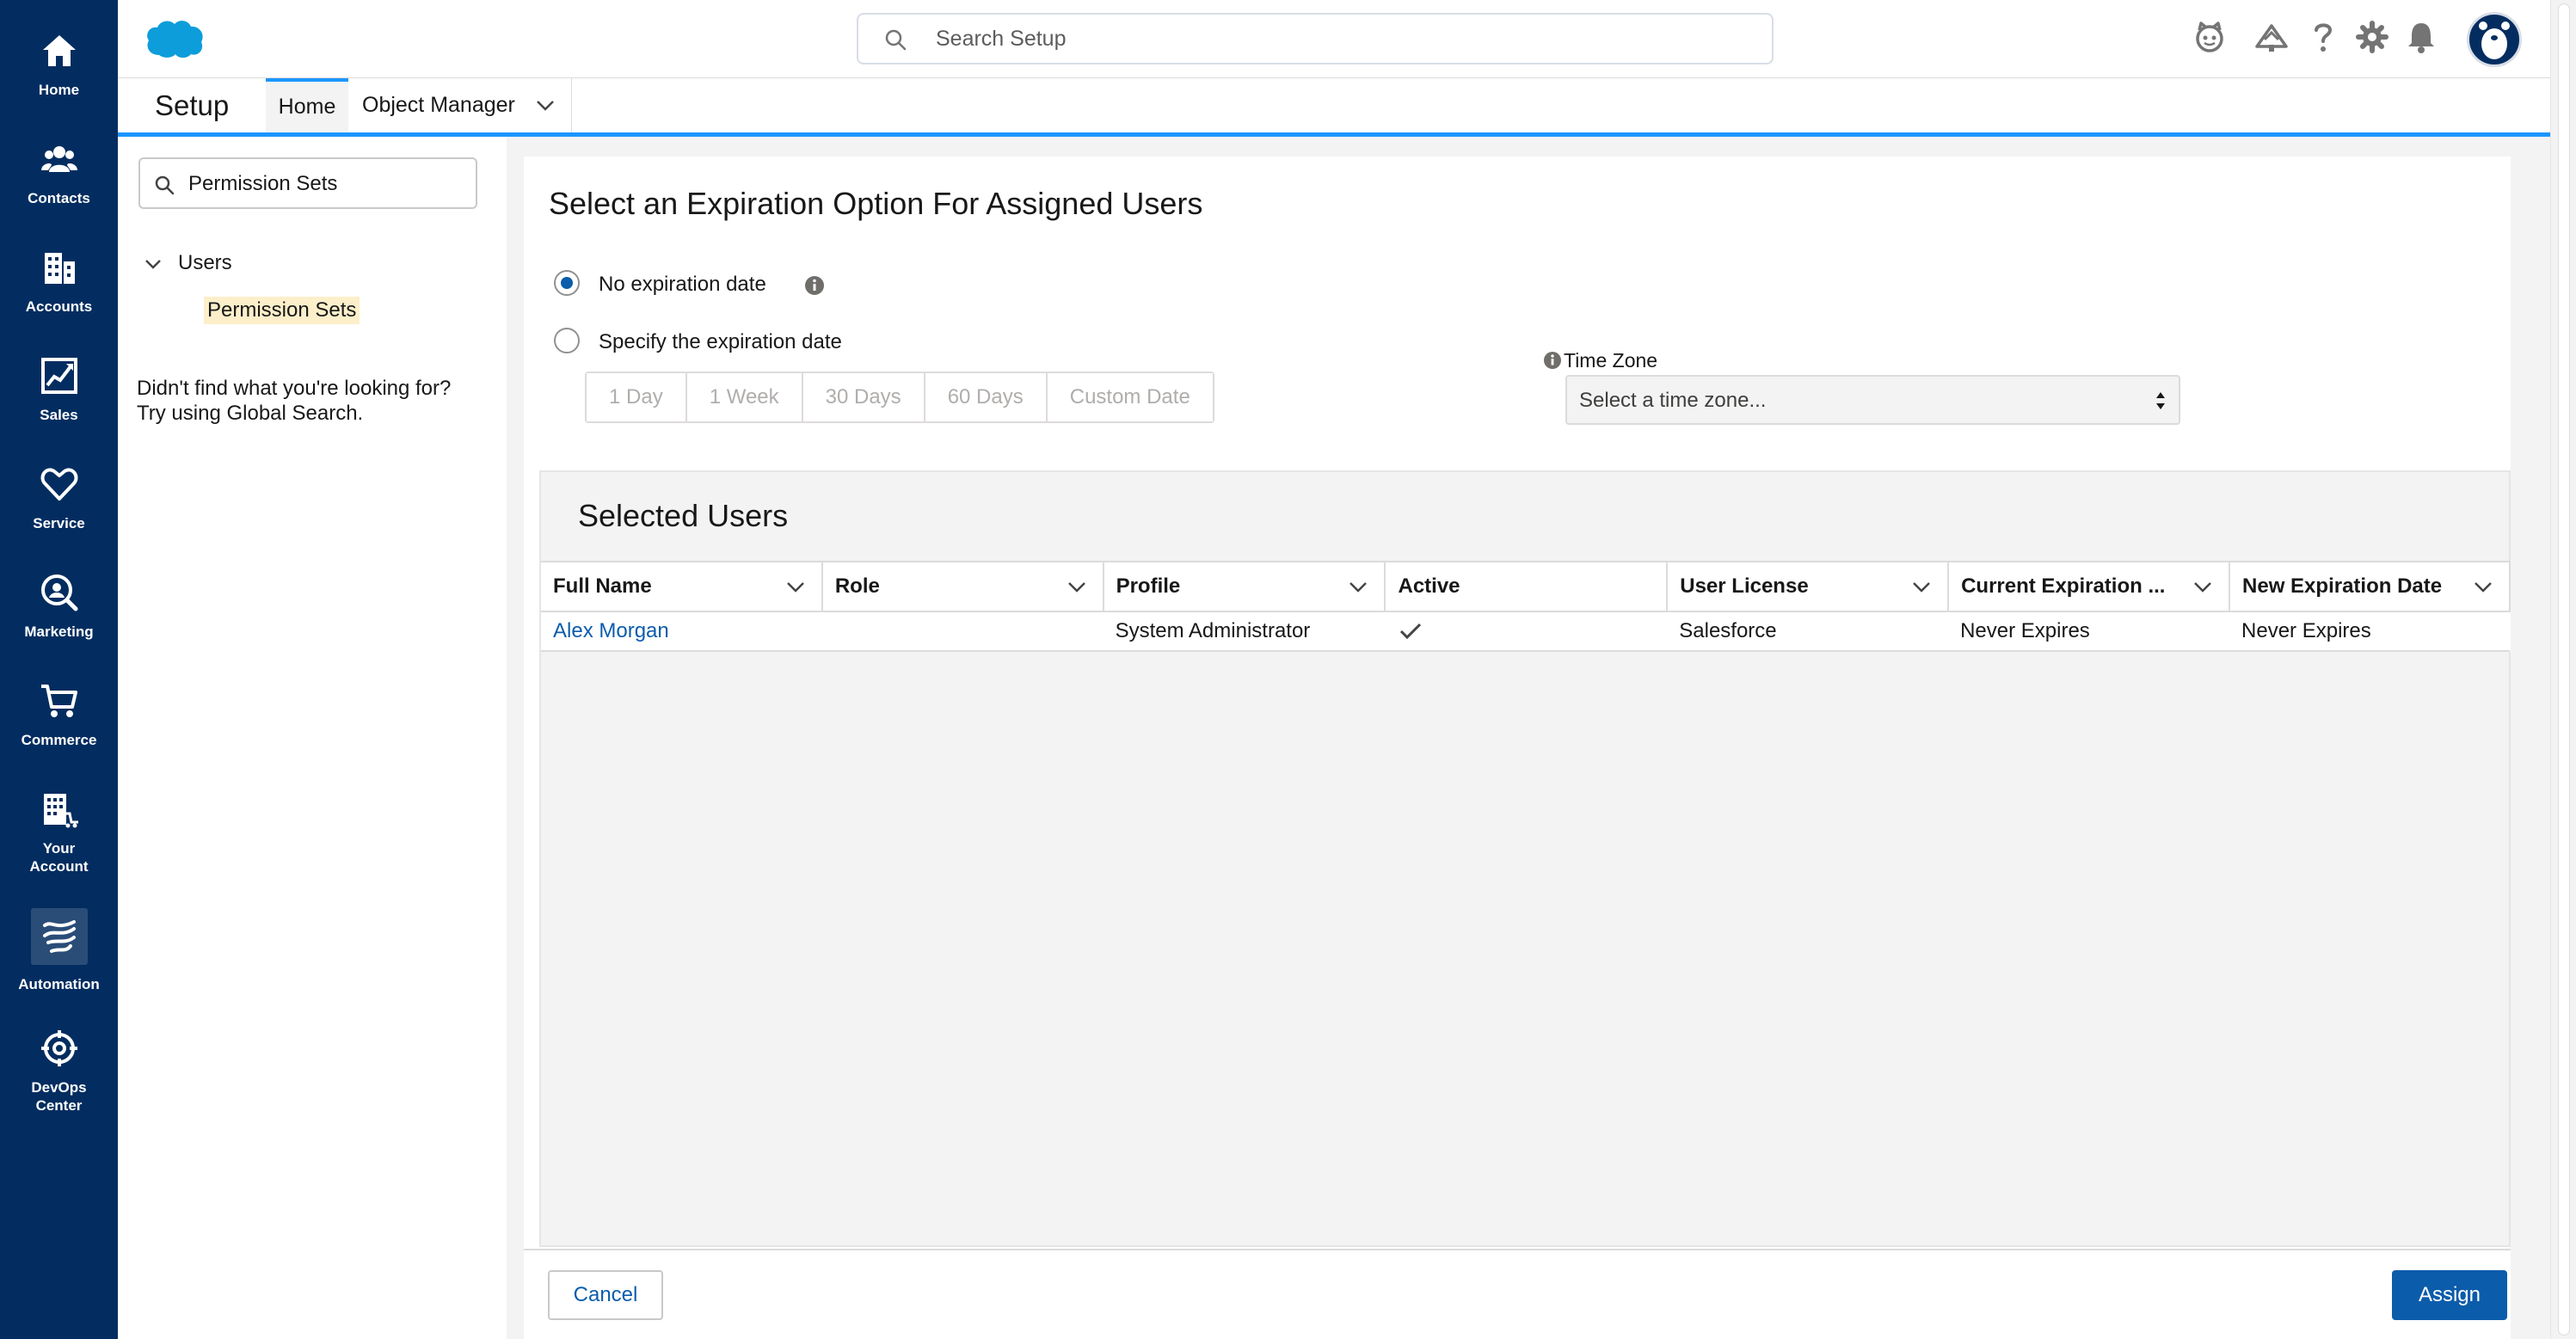 Image resolution: width=2576 pixels, height=1339 pixels. I want to click on rail-item-marketing: Marketing, so click(59, 607).